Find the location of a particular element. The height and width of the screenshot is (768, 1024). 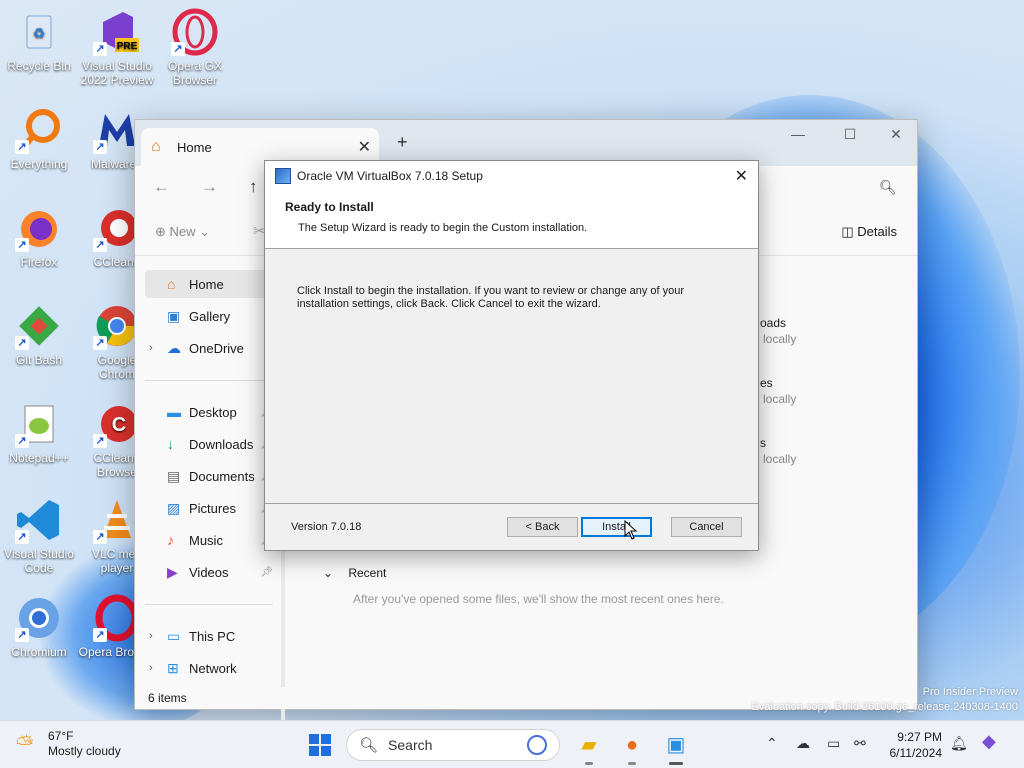

taskbar-search-box: 🔍︎ Search is located at coordinates (453, 745).